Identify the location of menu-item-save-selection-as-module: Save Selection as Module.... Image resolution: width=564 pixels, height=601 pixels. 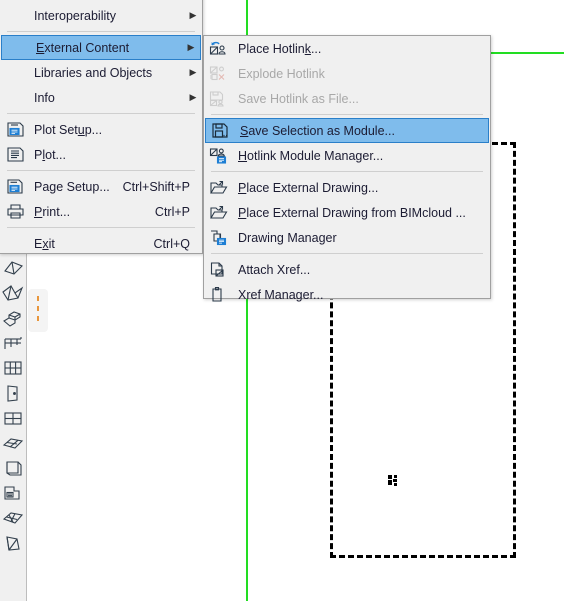
(347, 130).